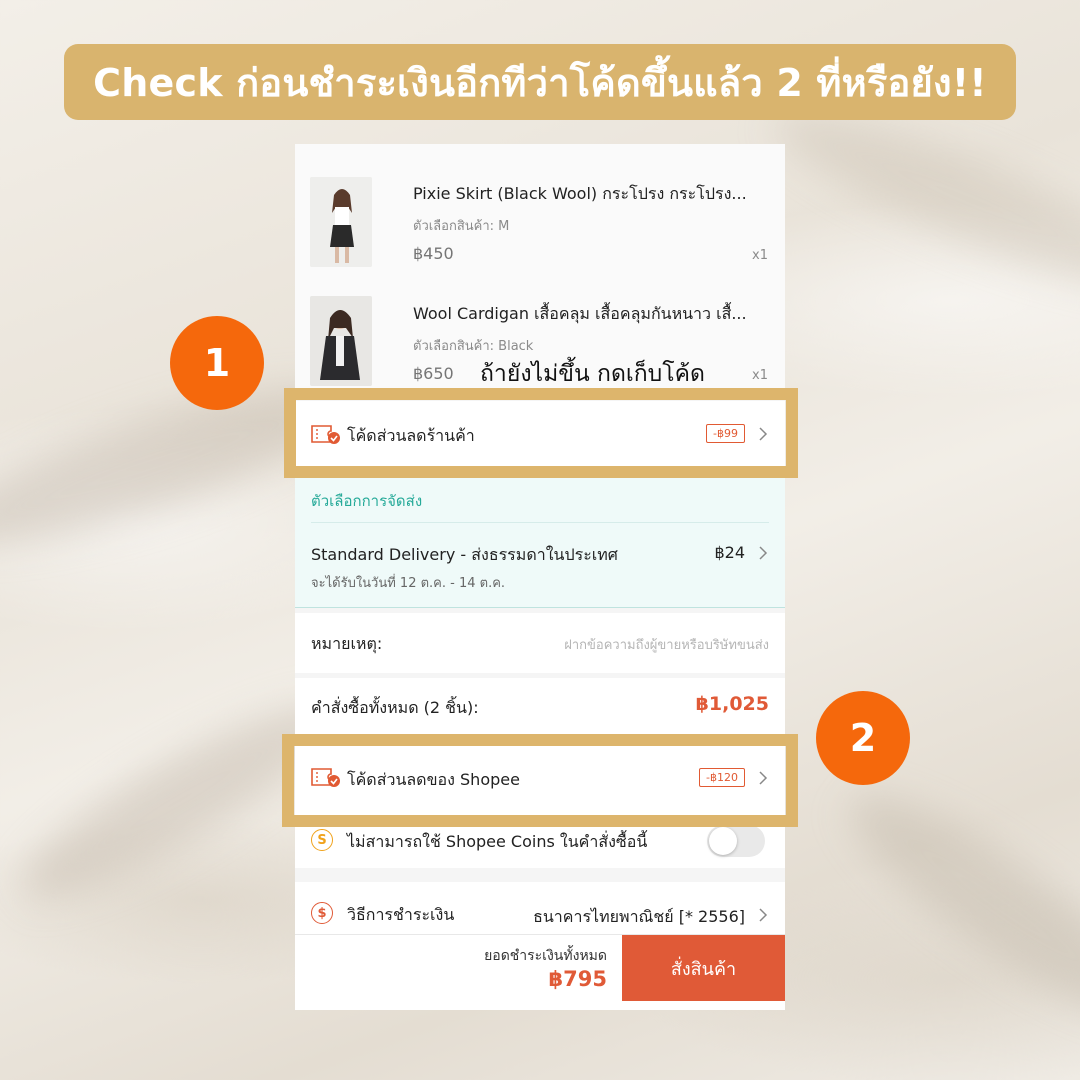  I want to click on product-variant: ตัวเลือกสินค้า: Black, so click(473, 346).